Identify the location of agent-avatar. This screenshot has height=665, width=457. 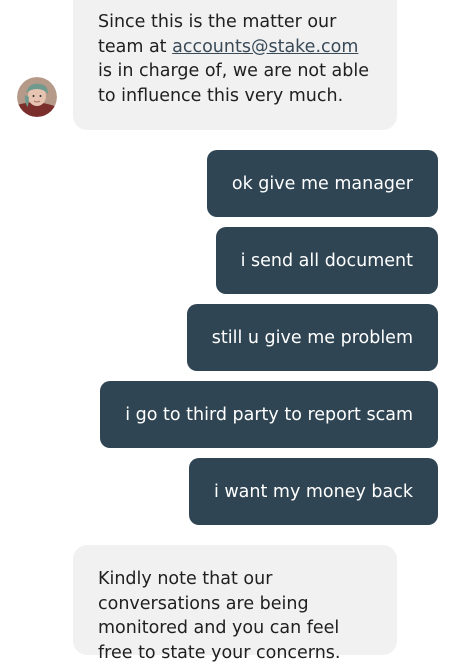
(37, 97).